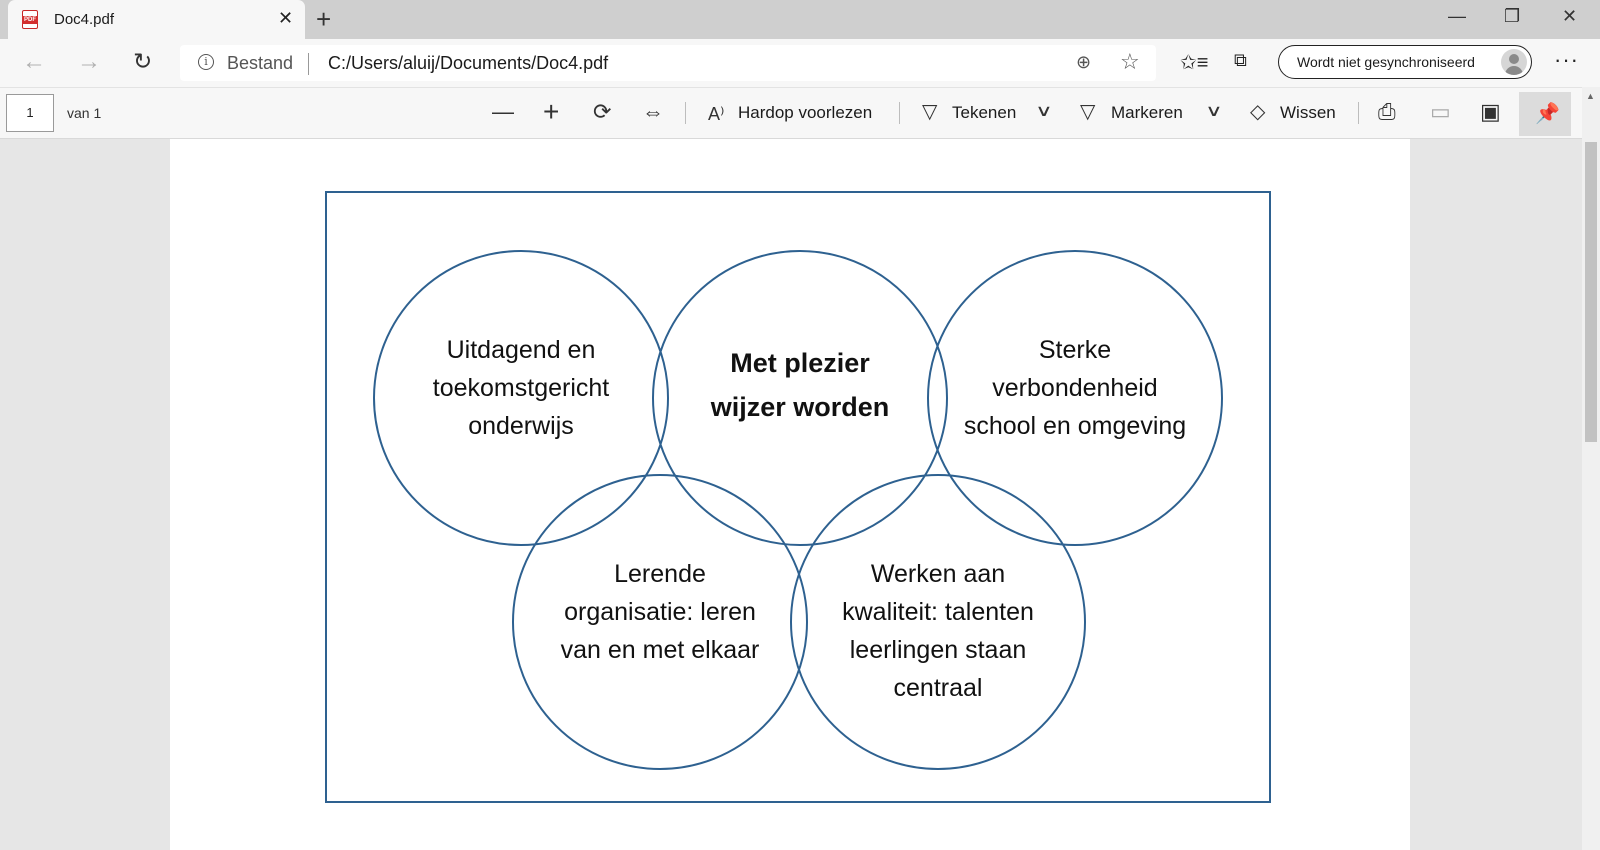 The height and width of the screenshot is (850, 1600). What do you see at coordinates (1257, 112) in the screenshot?
I see `eraser-icon: ◇` at bounding box center [1257, 112].